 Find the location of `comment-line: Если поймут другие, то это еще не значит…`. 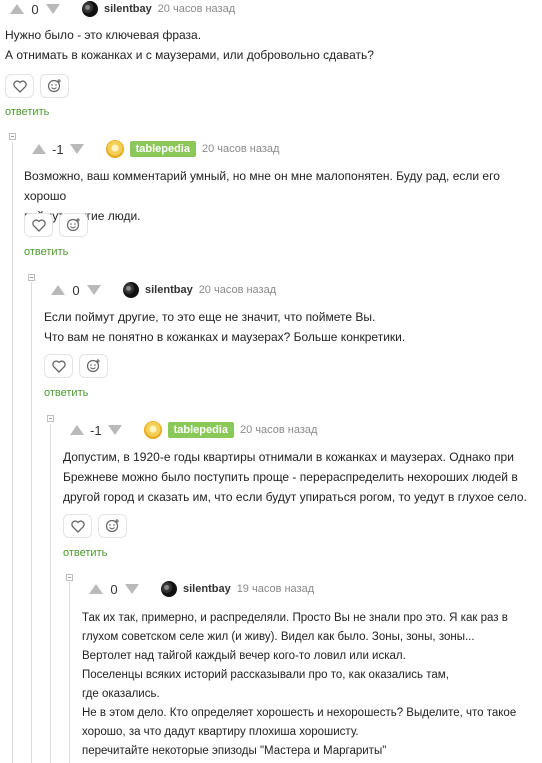

comment-line: Если поймут другие, то это еще не значит… is located at coordinates (210, 317).